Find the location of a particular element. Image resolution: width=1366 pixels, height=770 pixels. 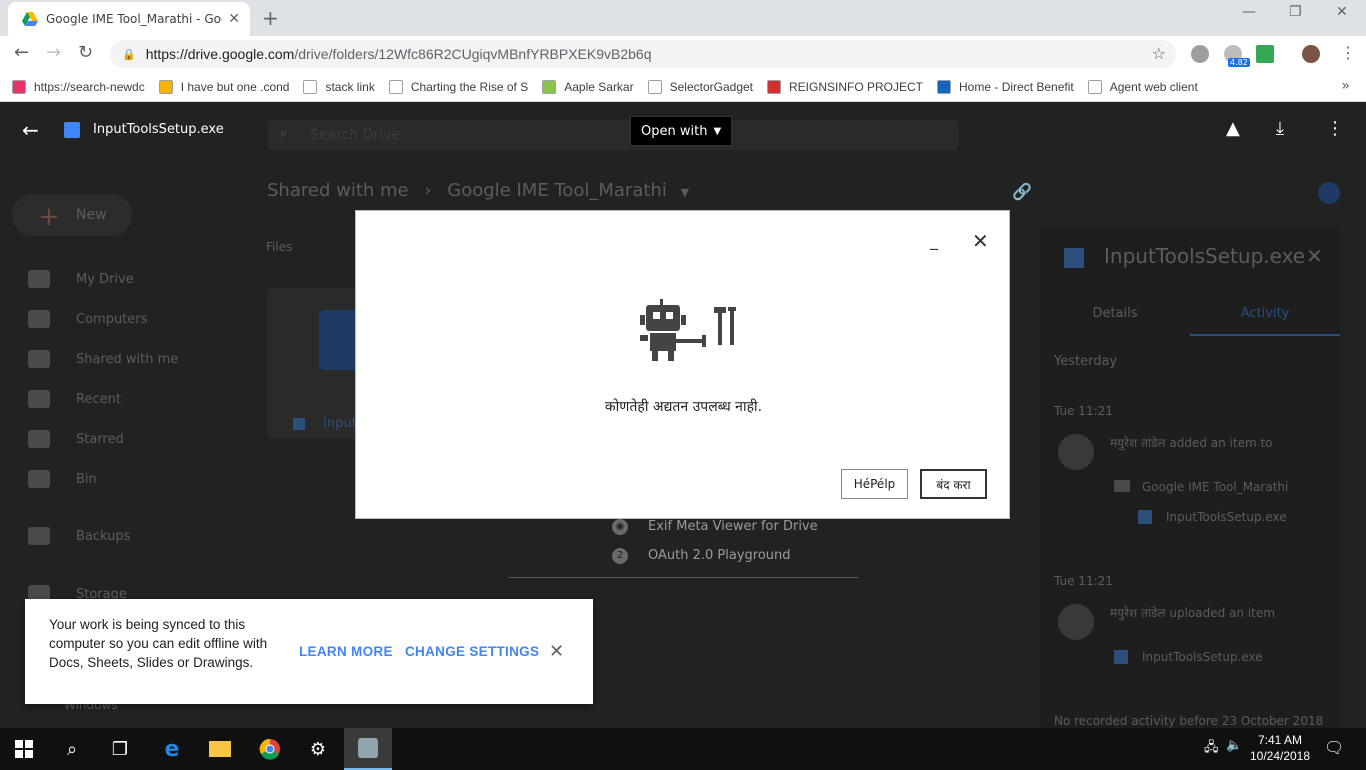

settings-gear-icon: ⚙ is located at coordinates (318, 749).